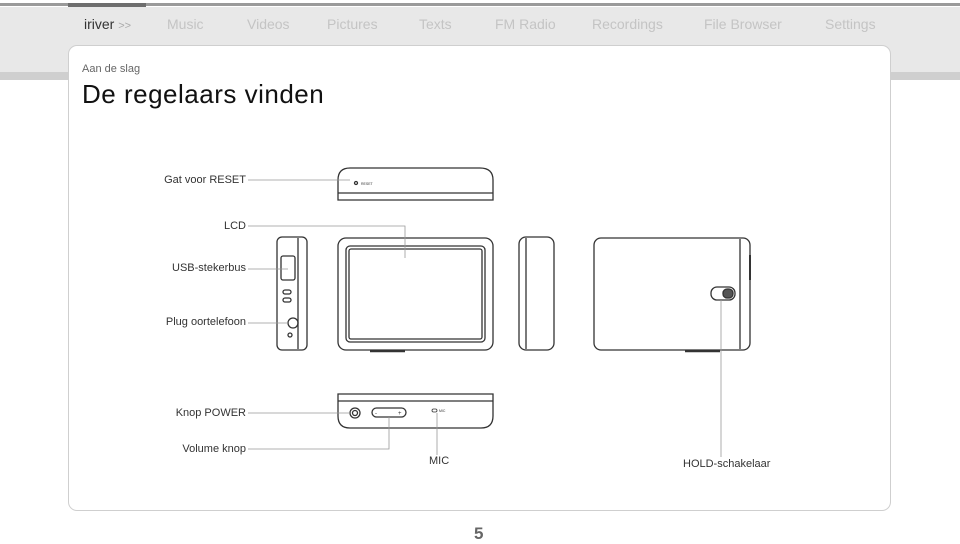  I want to click on label-usb: USB-stekerbus, so click(209, 268).